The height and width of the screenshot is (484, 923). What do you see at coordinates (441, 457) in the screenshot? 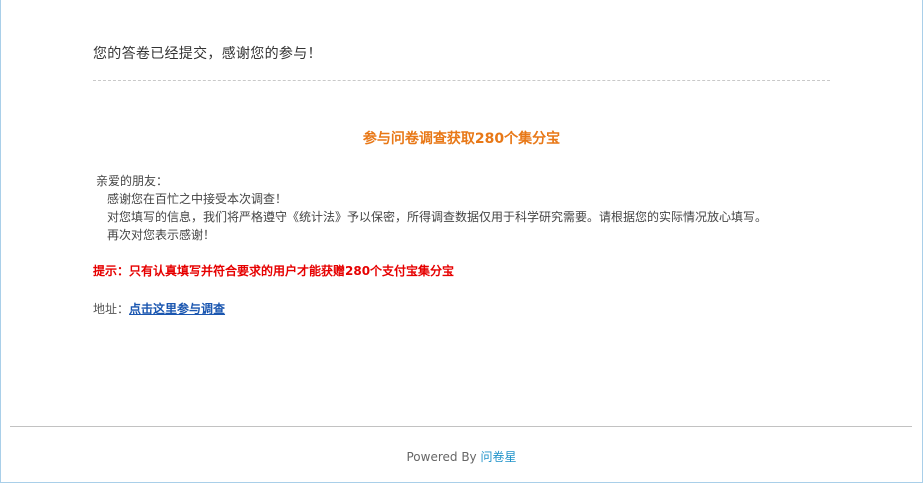
I see `powered-by-text: Powered By` at bounding box center [441, 457].